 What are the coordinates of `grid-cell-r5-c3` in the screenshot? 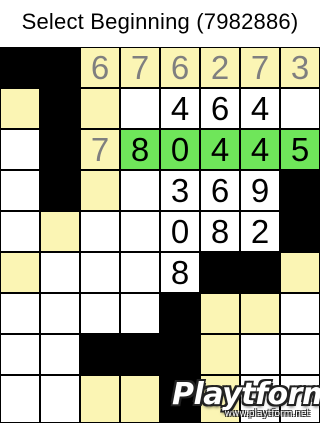 It's located at (140, 272).